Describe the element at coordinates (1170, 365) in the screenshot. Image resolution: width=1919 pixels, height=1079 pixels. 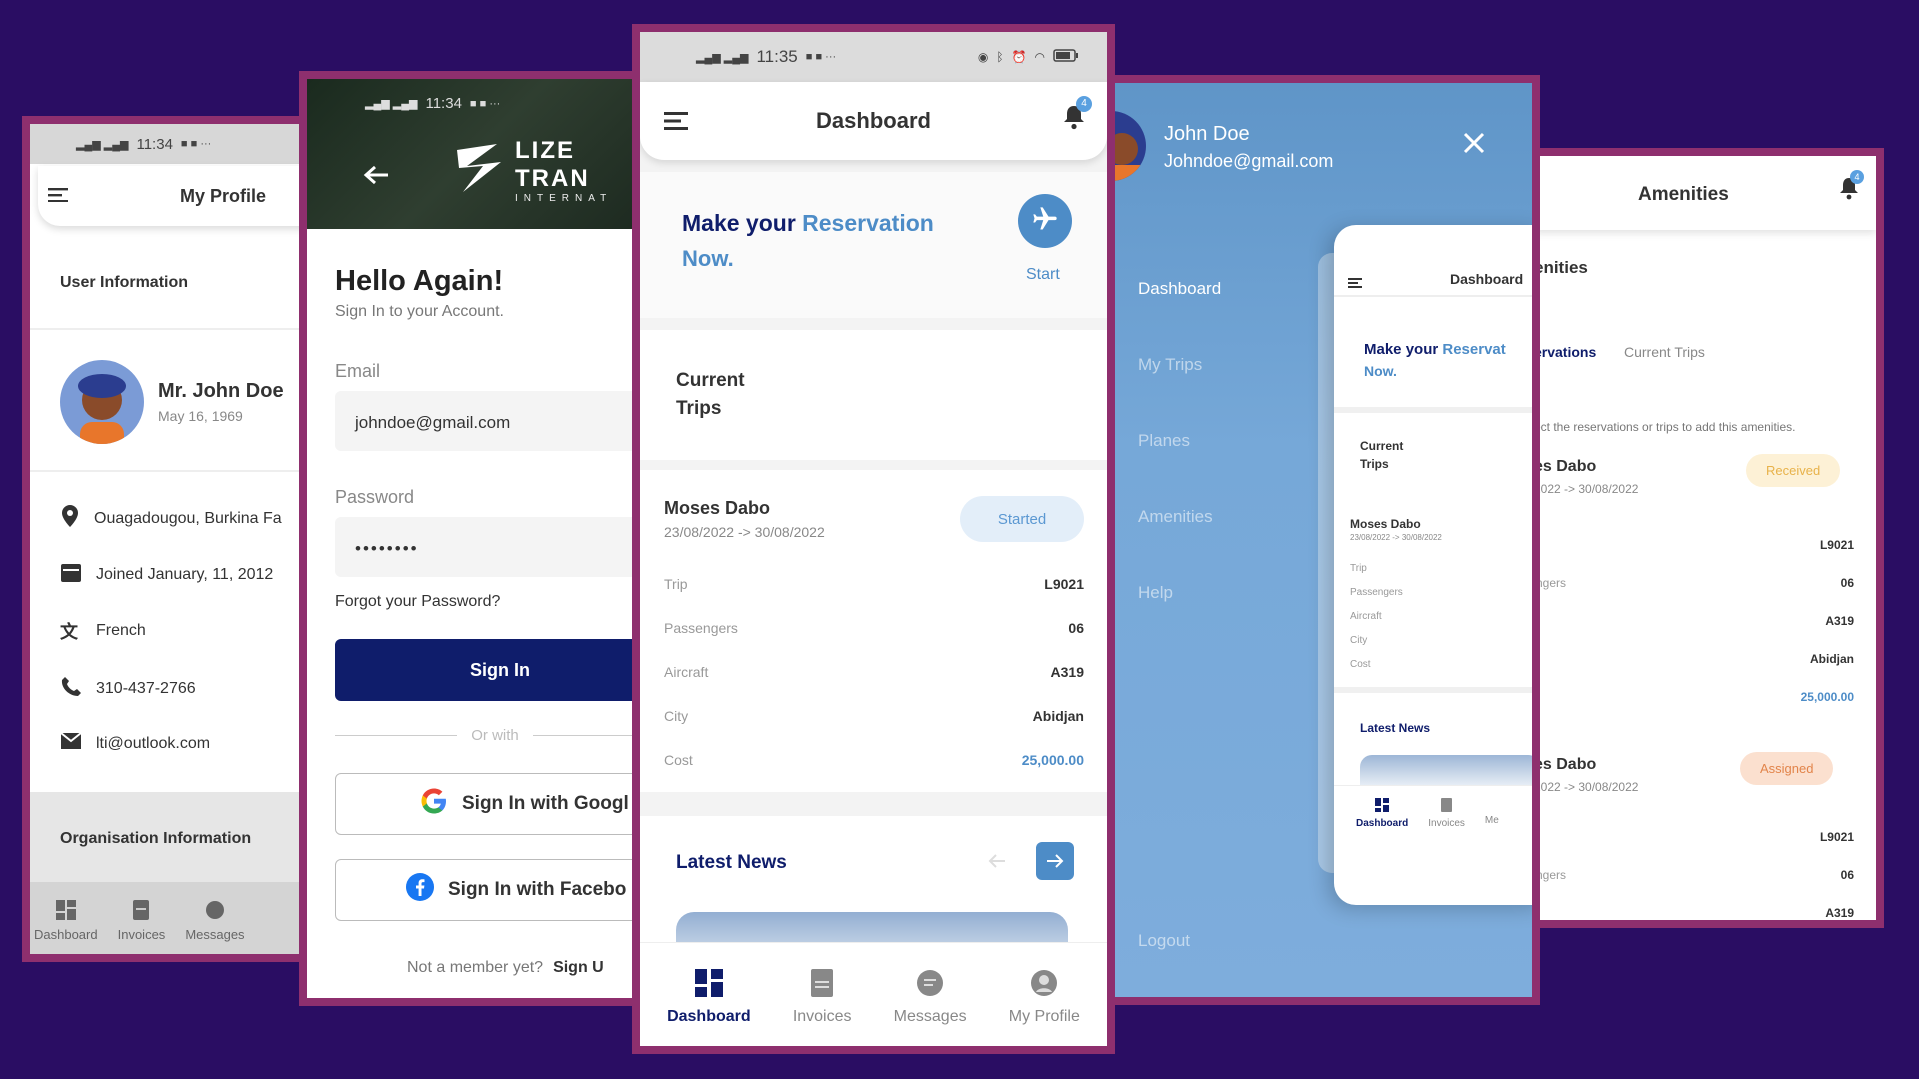
I see `drawer-item-my-trips: My Trips` at that location.